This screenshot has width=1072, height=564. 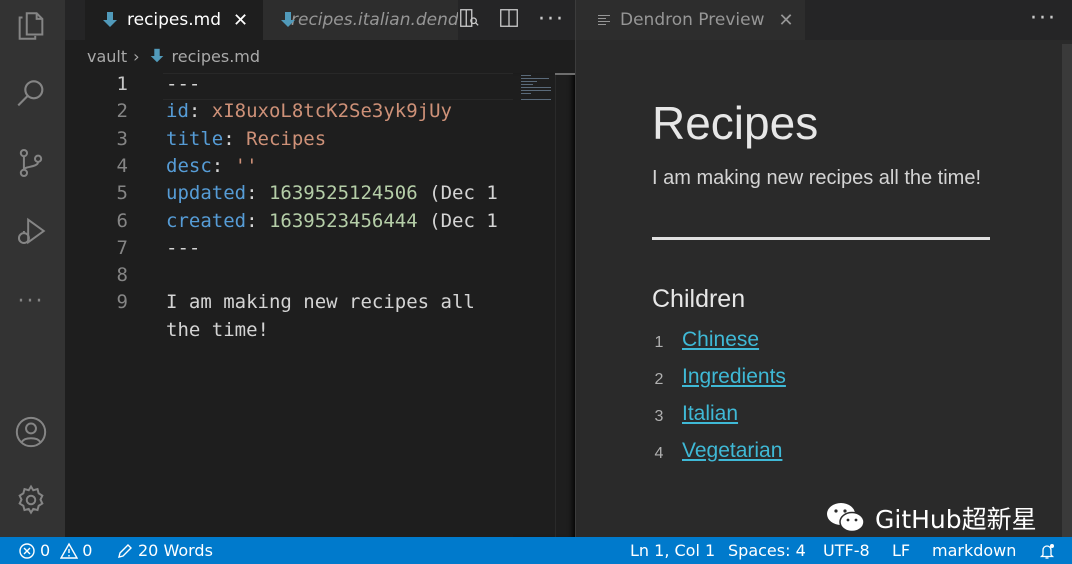 I want to click on code-line: 8, so click(x=289, y=277).